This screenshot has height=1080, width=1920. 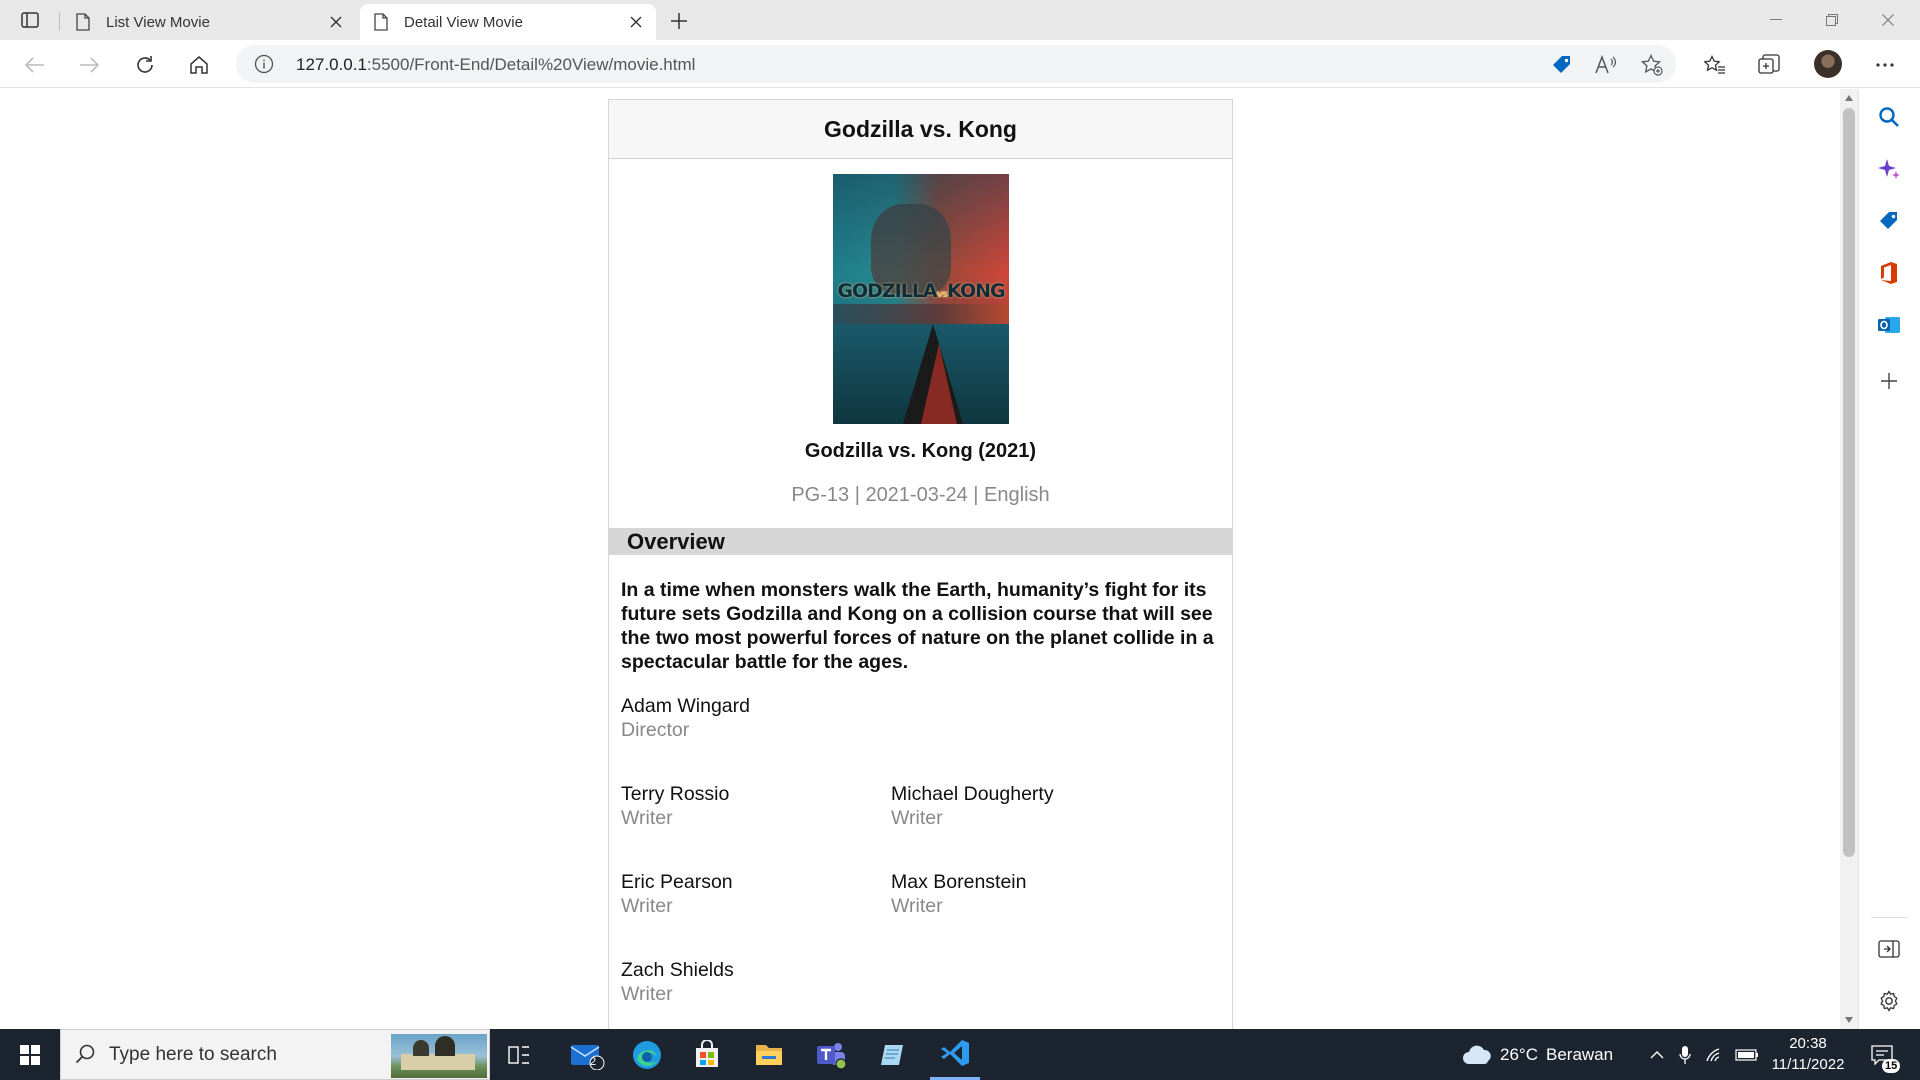 What do you see at coordinates (677, 894) in the screenshot?
I see `crew-member: Eric Pearson Writer` at bounding box center [677, 894].